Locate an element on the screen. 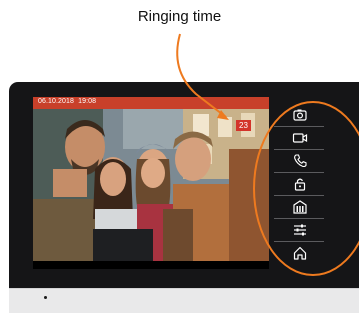 The width and height of the screenshot is (359, 313). status-bar: 06.10.2018 19:08 is located at coordinates (151, 103).